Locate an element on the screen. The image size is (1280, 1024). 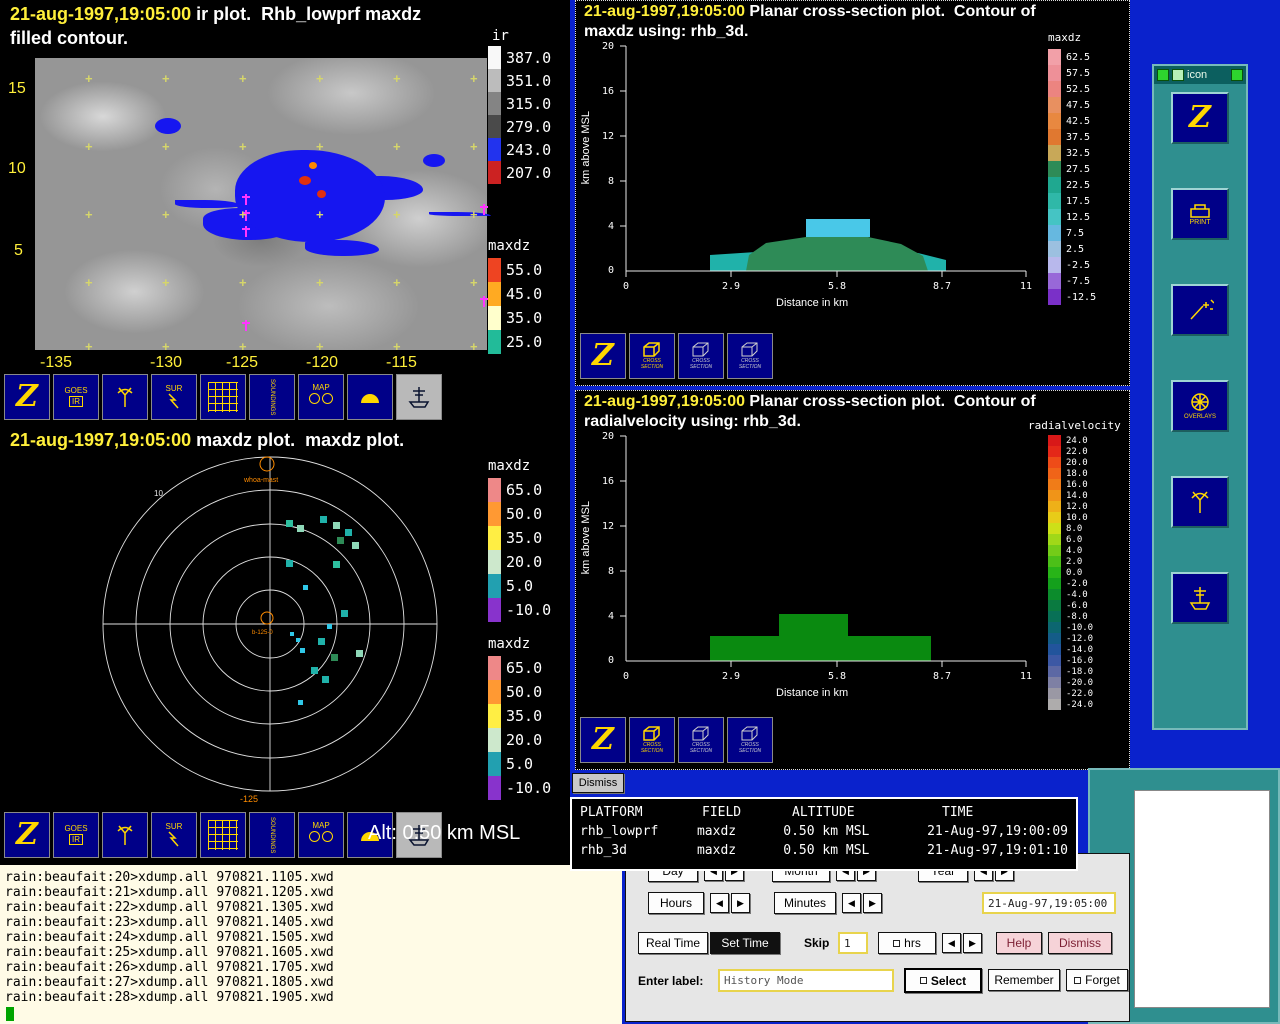
colorbar-row: 5.0 is located at coordinates (519, 764).